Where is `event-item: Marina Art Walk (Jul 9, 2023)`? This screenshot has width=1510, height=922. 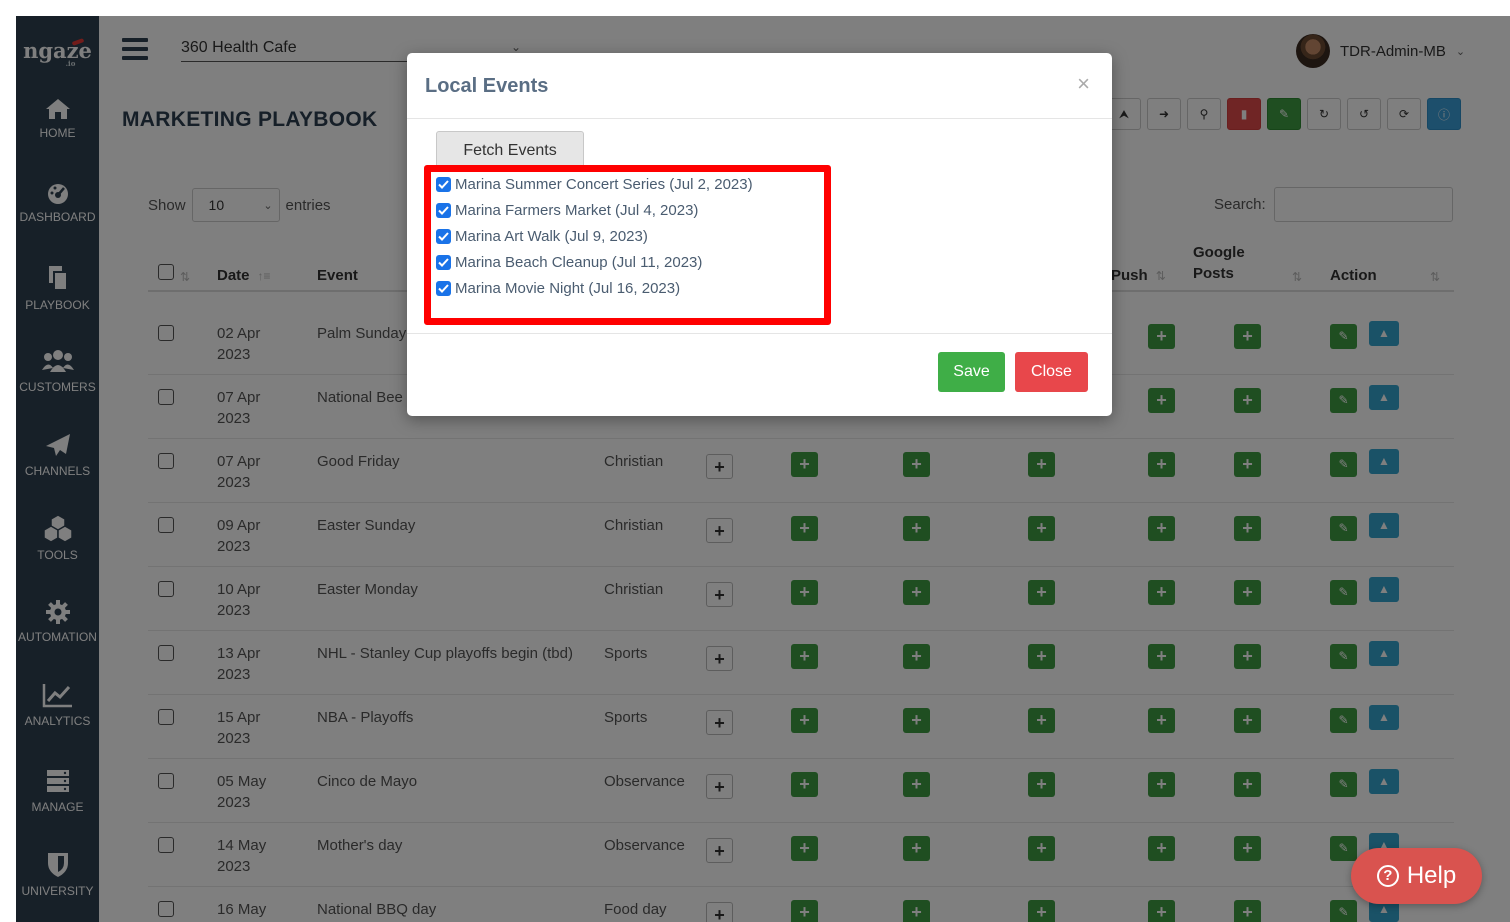 event-item: Marina Art Walk (Jul 9, 2023) is located at coordinates (542, 236).